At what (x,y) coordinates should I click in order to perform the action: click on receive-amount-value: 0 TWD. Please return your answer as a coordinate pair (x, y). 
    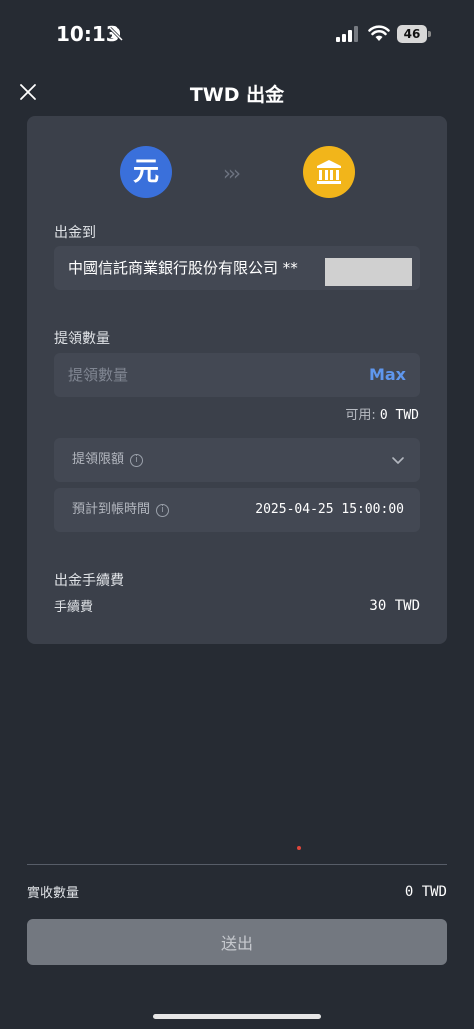
    Looking at the image, I should click on (425, 892).